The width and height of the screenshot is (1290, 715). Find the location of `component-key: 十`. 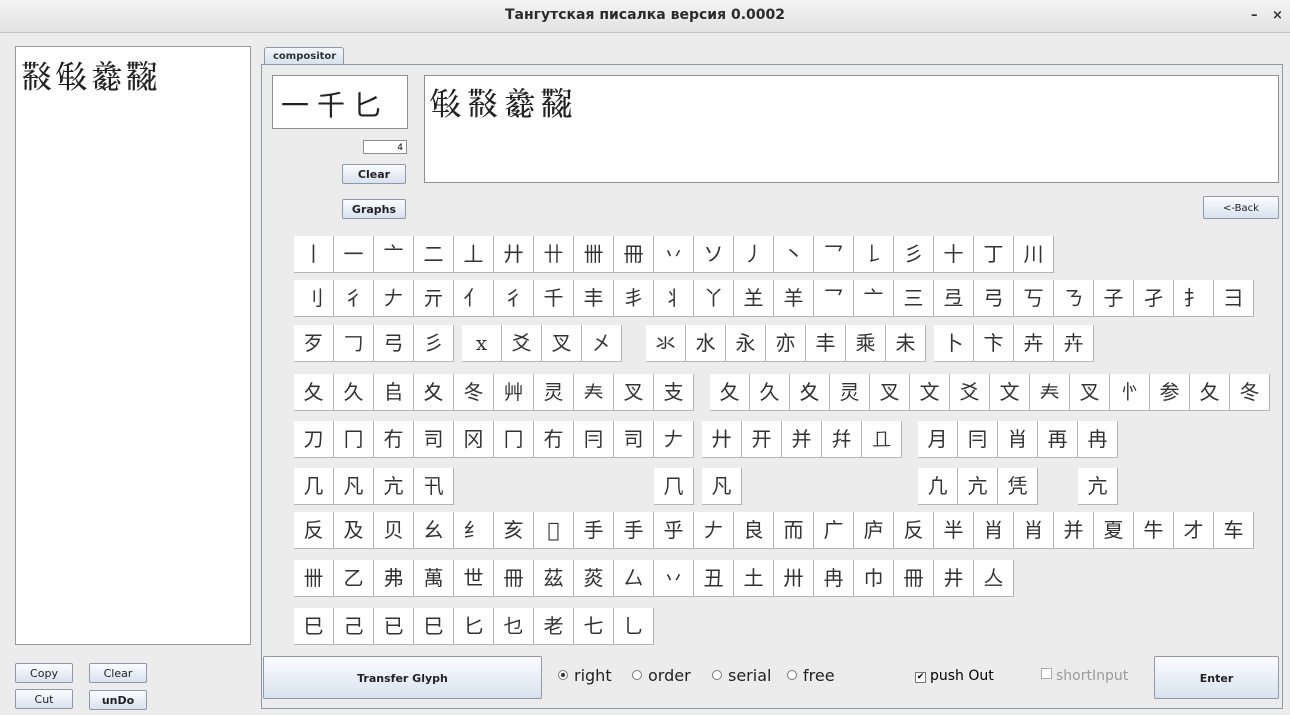

component-key: 十 is located at coordinates (954, 254).